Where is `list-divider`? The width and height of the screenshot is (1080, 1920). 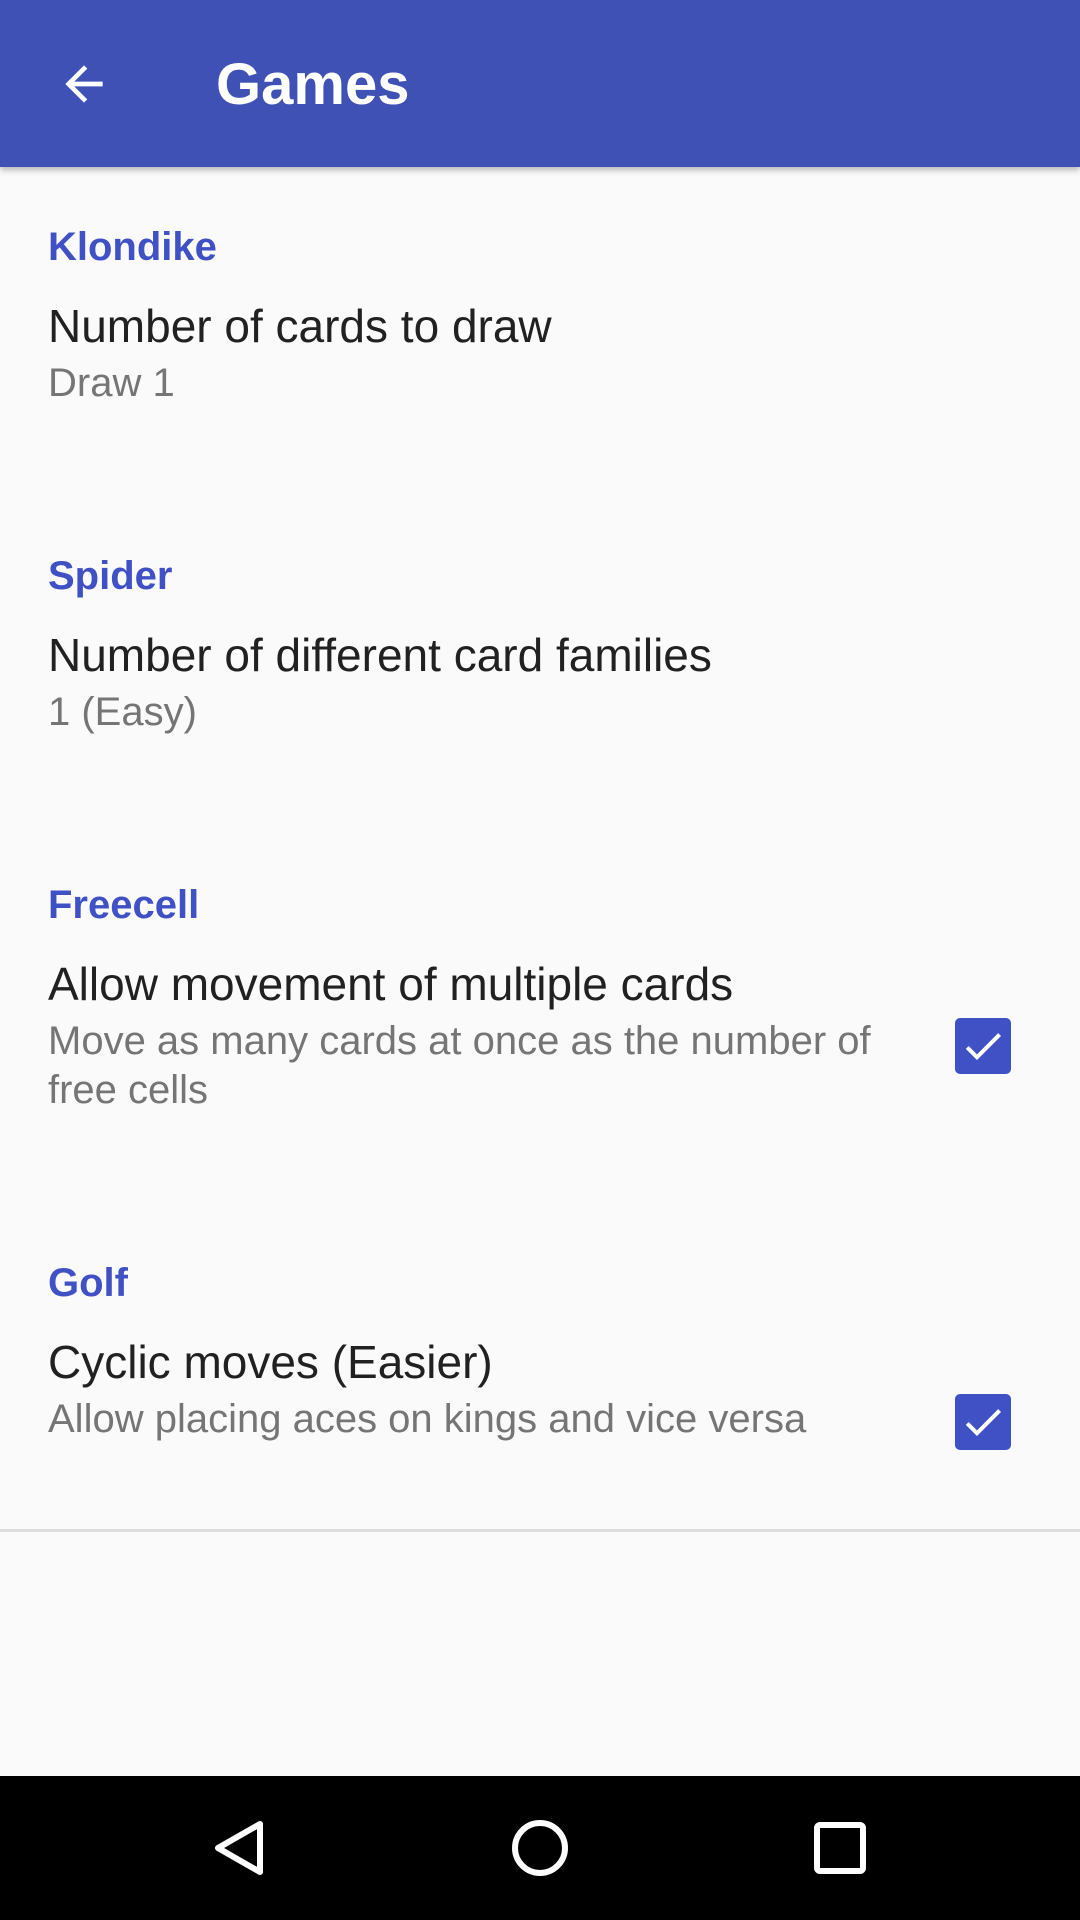
list-divider is located at coordinates (540, 1530).